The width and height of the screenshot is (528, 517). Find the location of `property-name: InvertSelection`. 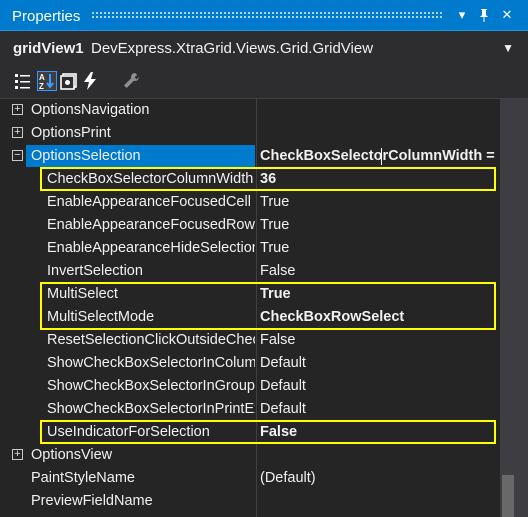

property-name: InvertSelection is located at coordinates (95, 271).